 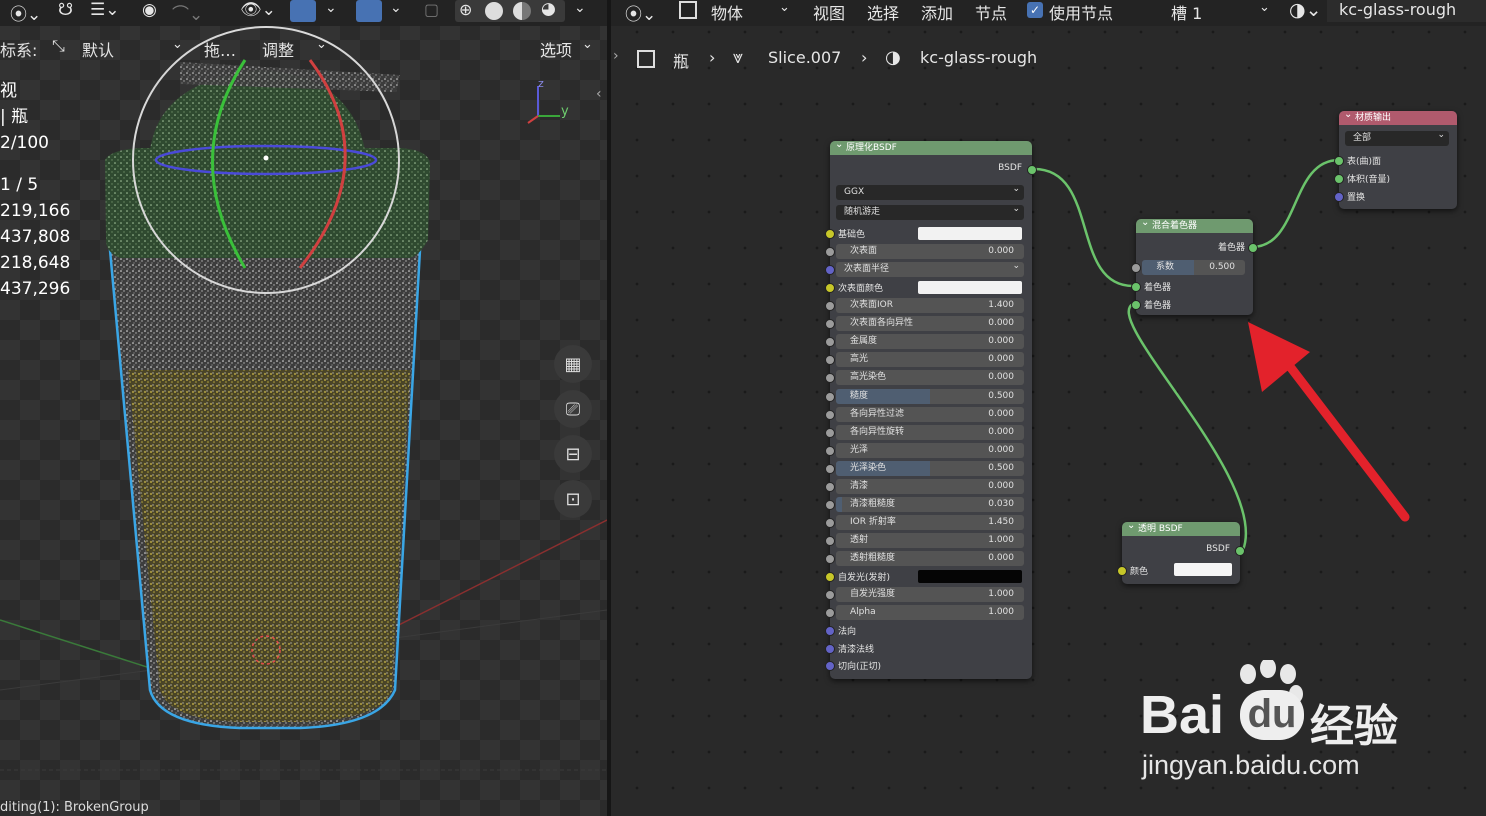 I want to click on principled-field: 透射 1.000, so click(x=930, y=541).